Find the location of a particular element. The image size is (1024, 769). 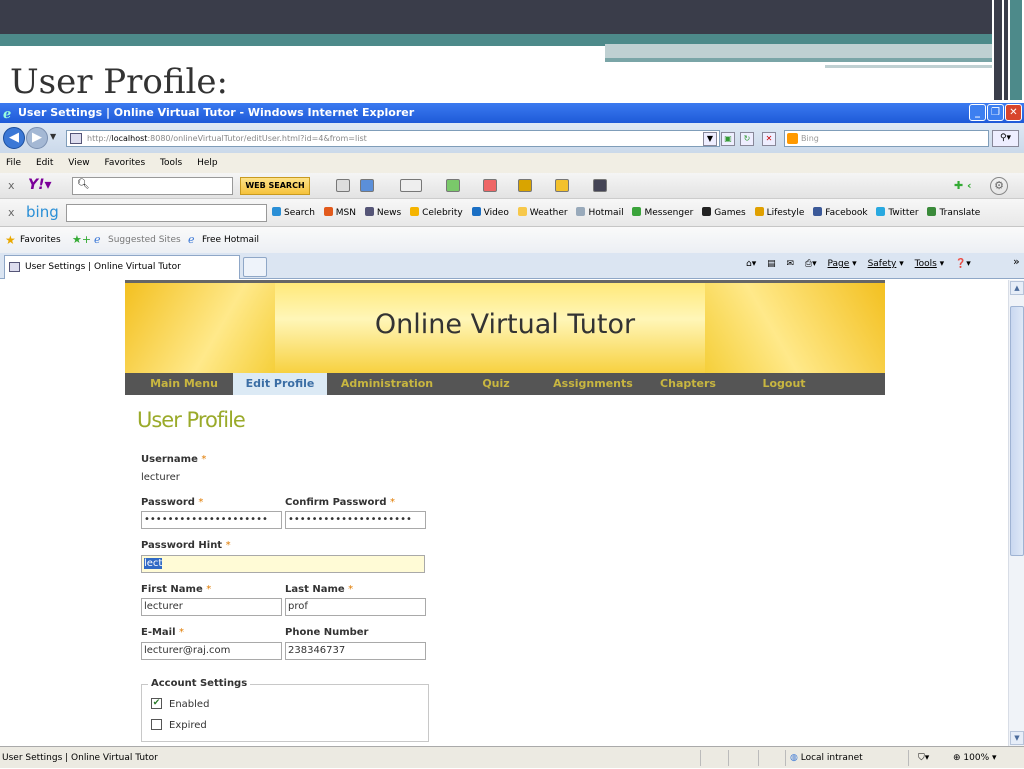

bing-link-twitter: Twitter is located at coordinates (897, 213).